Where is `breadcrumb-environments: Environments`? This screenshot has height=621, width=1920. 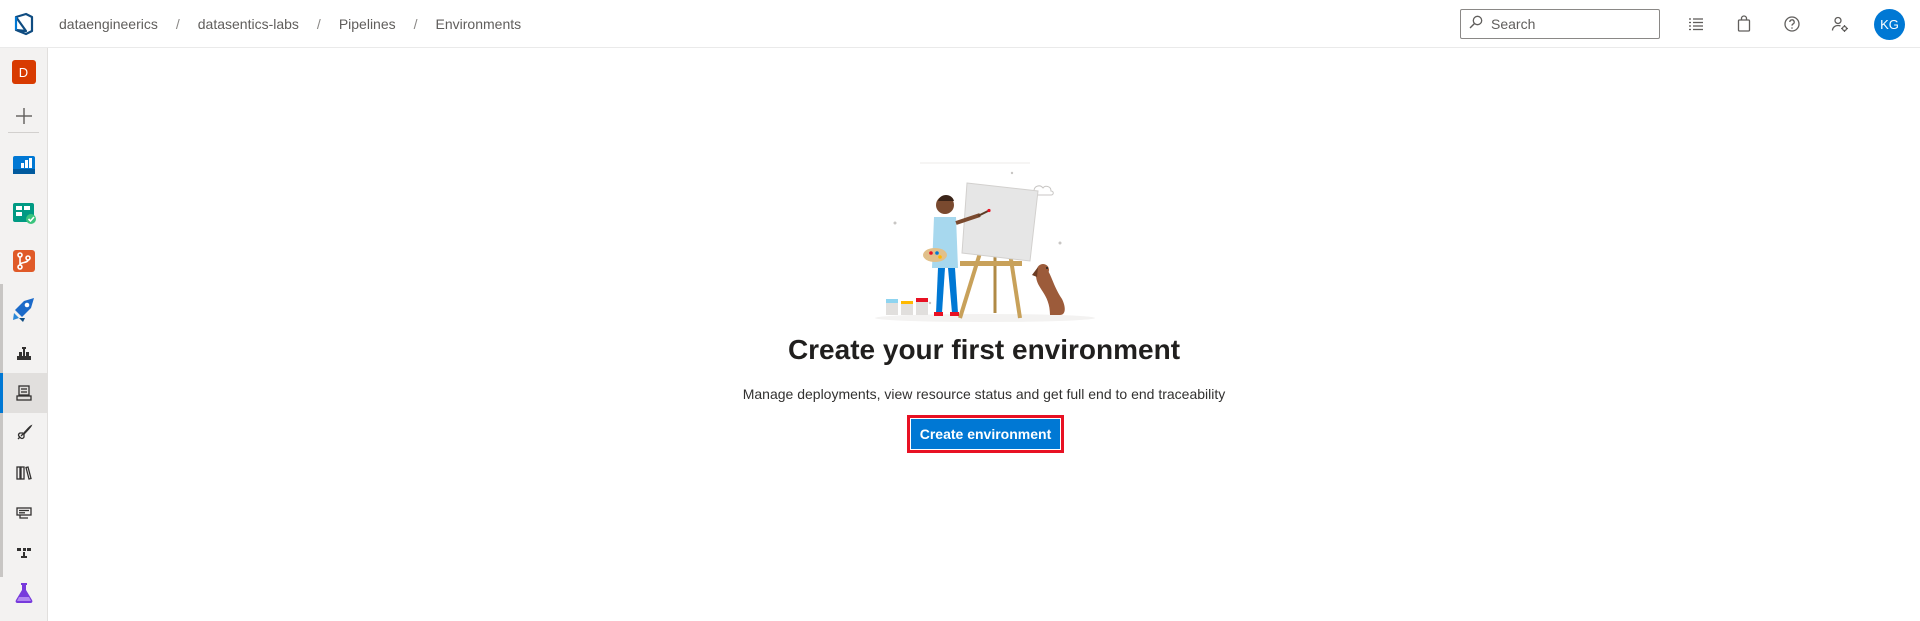
breadcrumb-environments: Environments is located at coordinates (479, 24).